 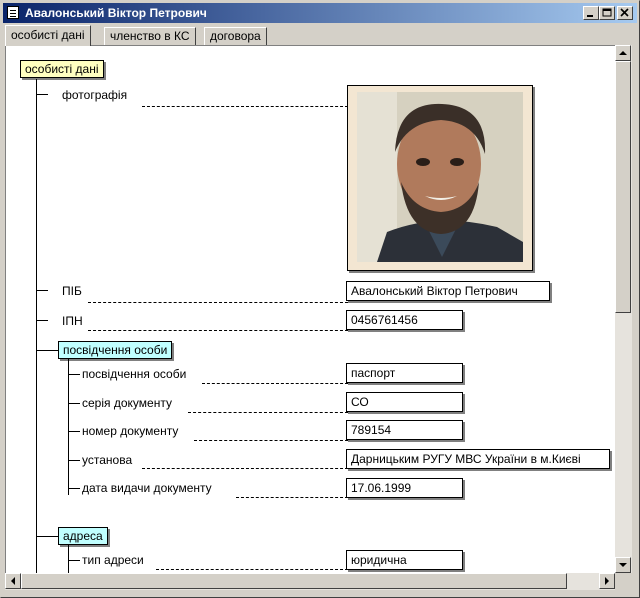 I want to click on scroll-down-button, so click(x=623, y=565).